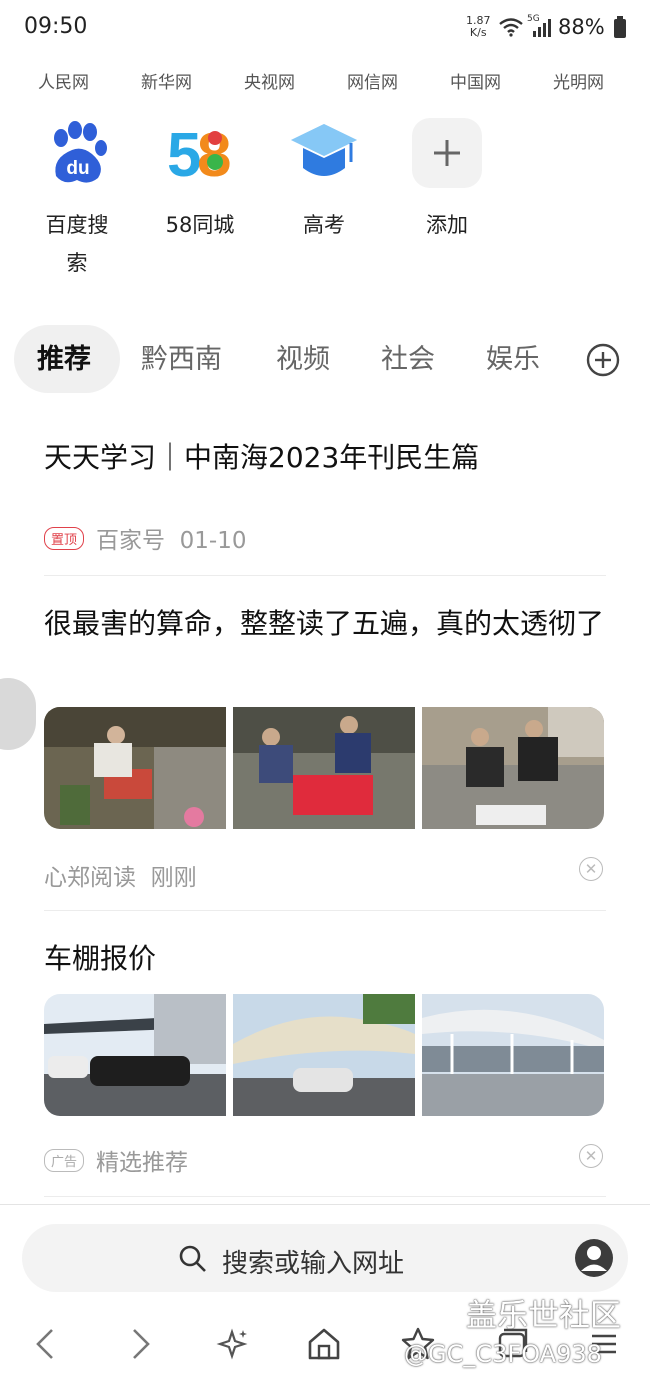 This screenshot has width=650, height=1394. I want to click on sparkle-icon, so click(232, 1344).